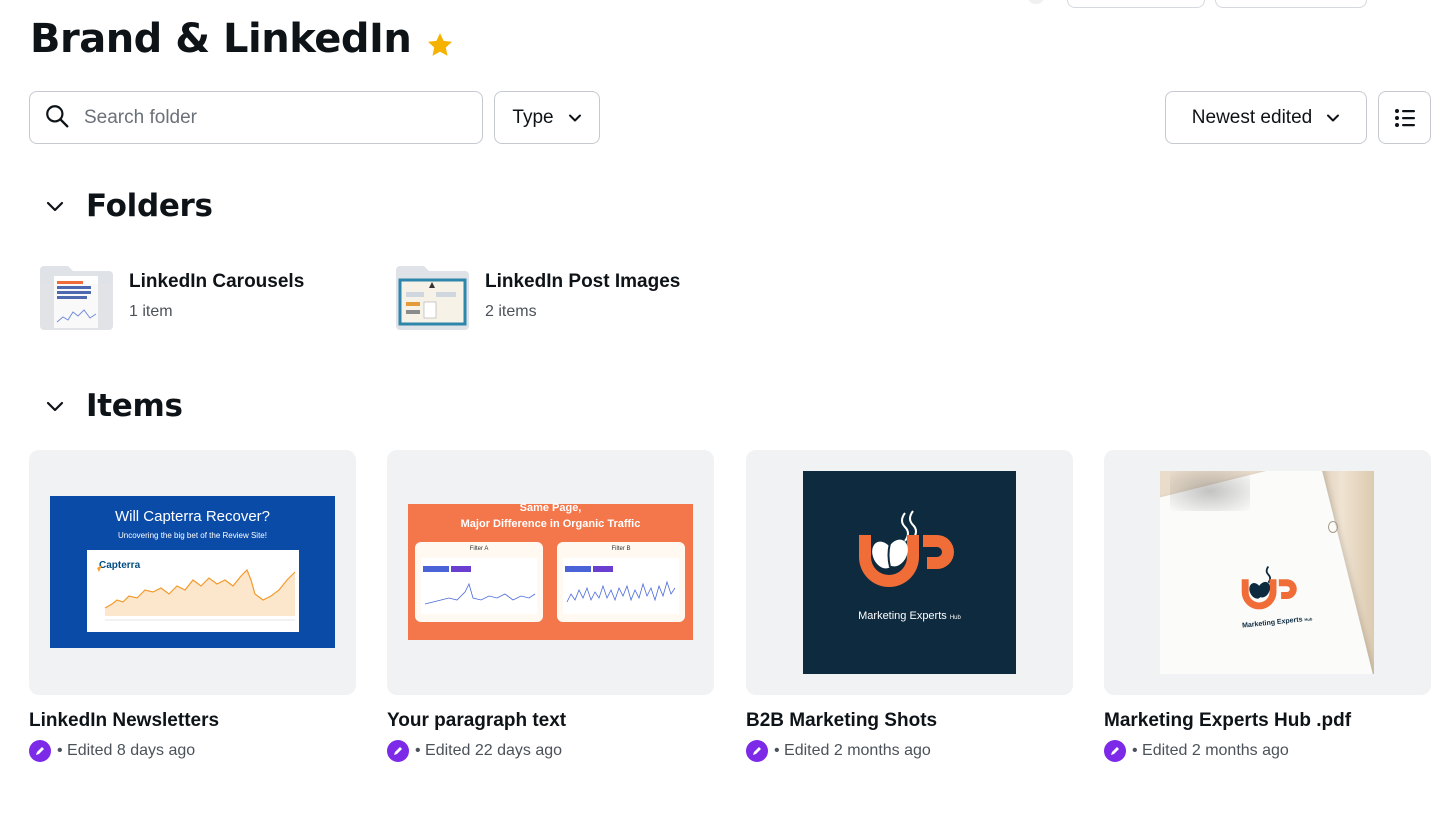 The image size is (1456, 822). Describe the element at coordinates (134, 406) in the screenshot. I see `items-heading: Items` at that location.